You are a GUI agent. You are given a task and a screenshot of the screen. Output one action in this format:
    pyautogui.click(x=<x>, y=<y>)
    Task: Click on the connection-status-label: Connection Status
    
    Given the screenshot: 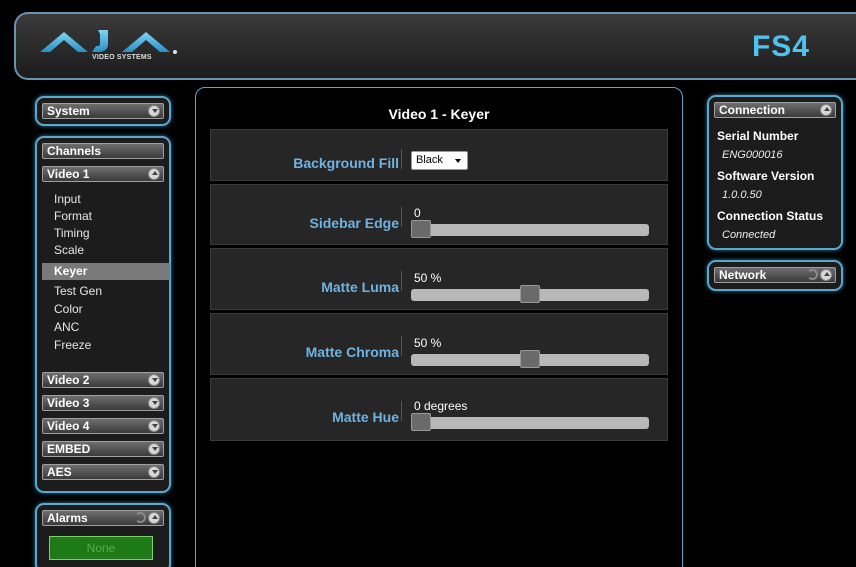 What is the action you would take?
    pyautogui.click(x=770, y=216)
    